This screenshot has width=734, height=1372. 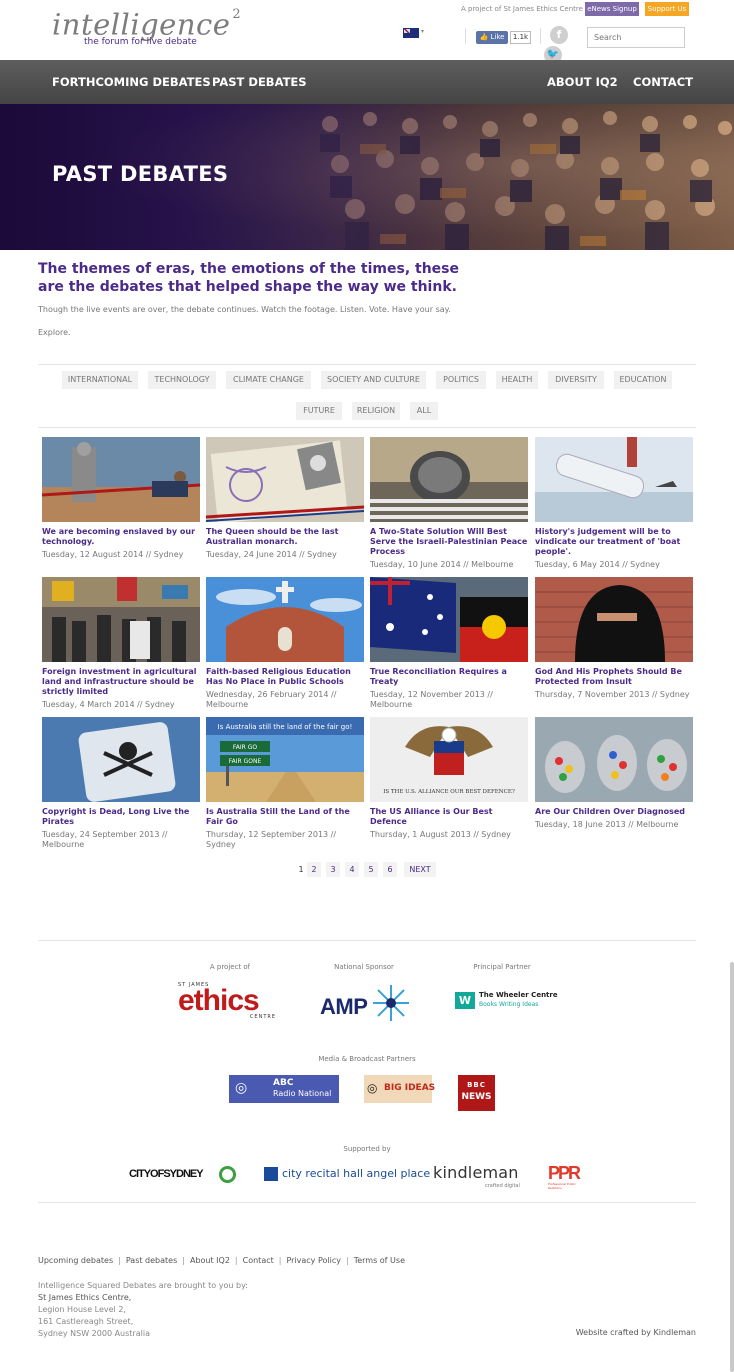 I want to click on next-page-button: NEXT, so click(x=420, y=869).